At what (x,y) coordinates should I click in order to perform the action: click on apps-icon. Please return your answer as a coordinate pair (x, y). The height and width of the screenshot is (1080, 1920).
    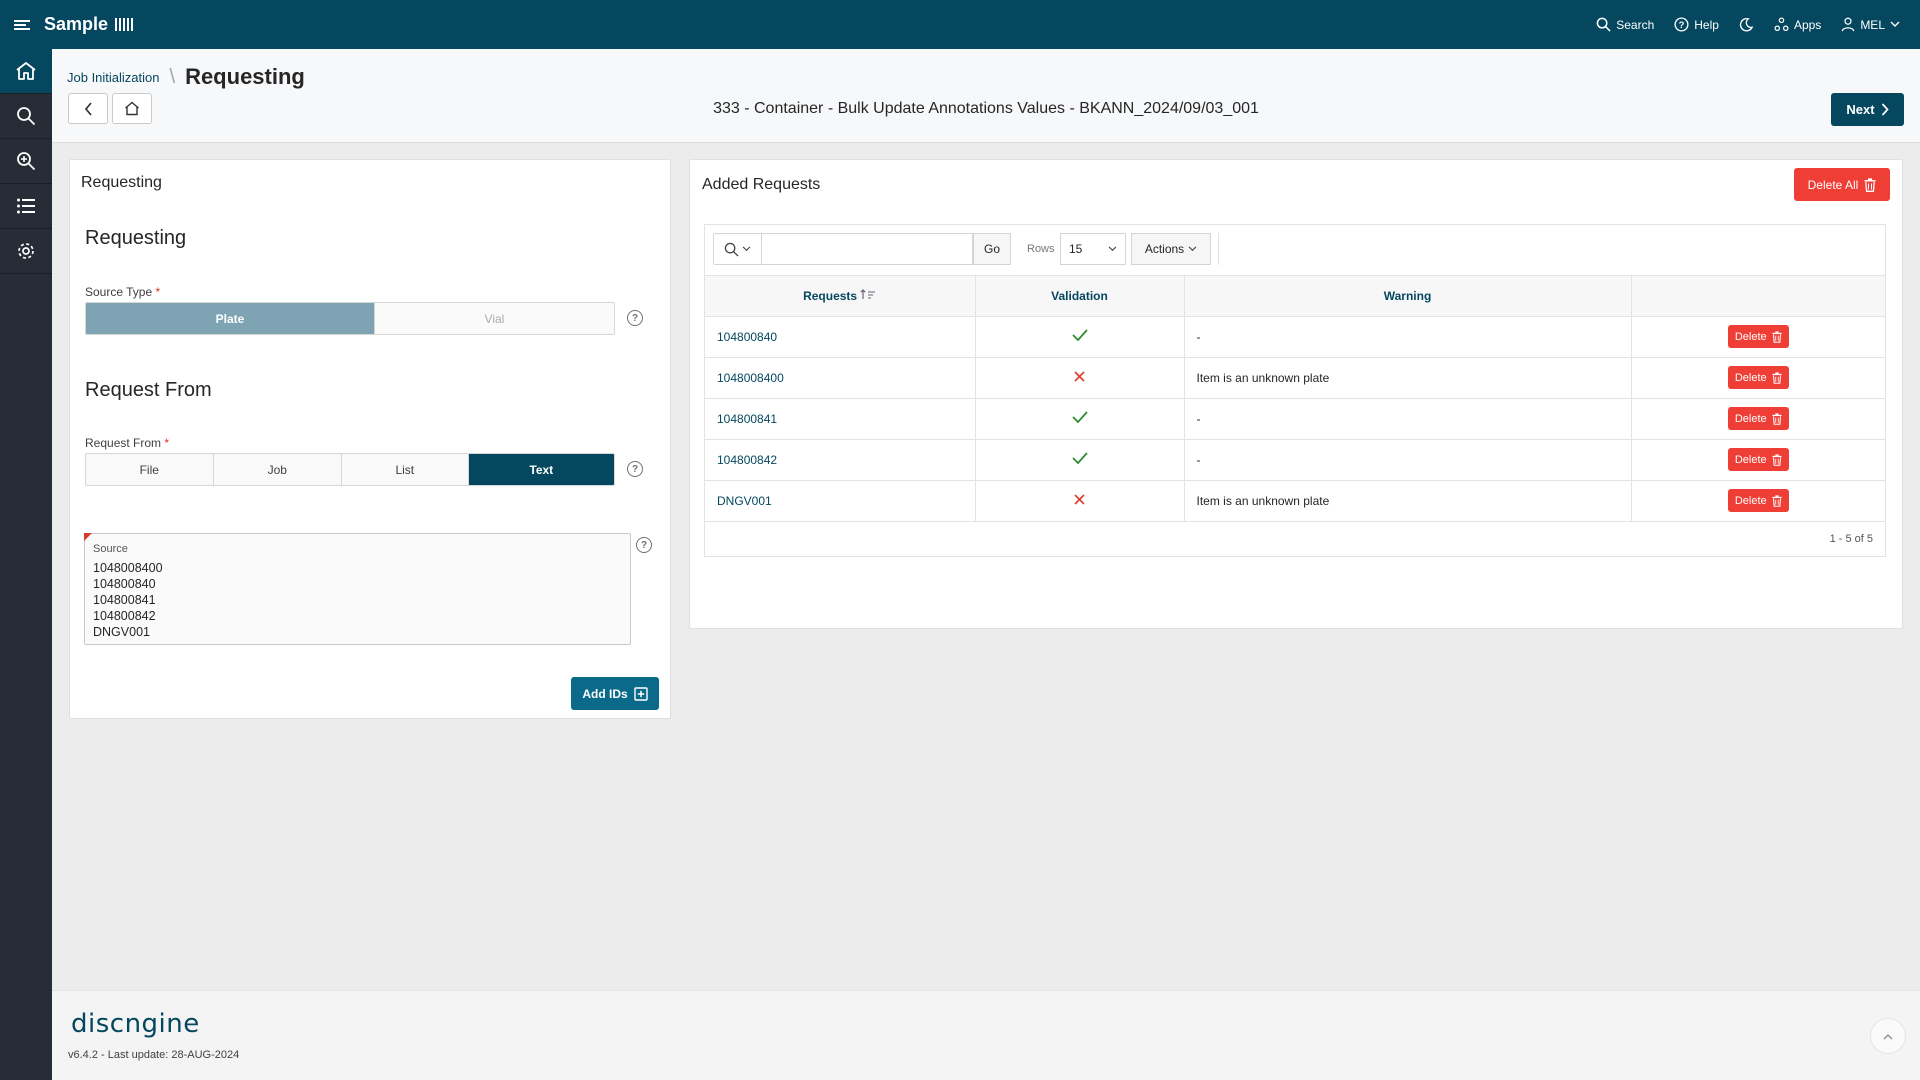
    Looking at the image, I should click on (1781, 24).